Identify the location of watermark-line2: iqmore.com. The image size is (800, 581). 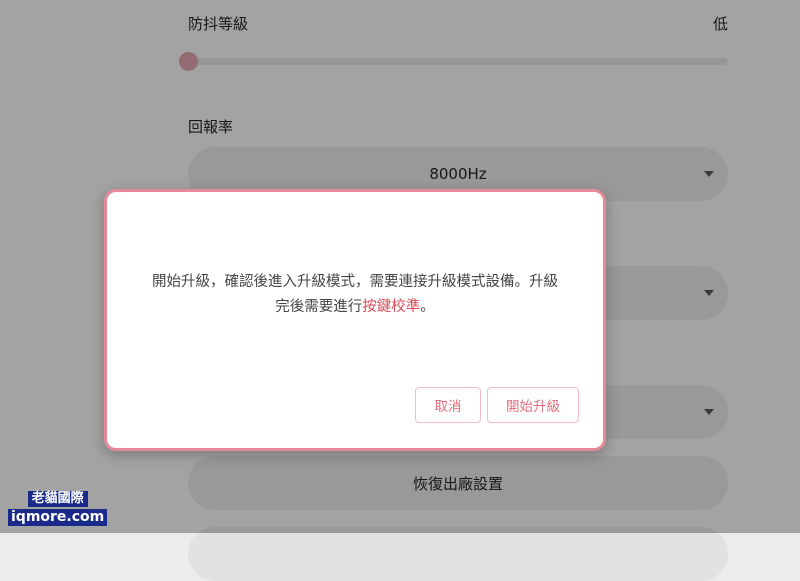
(58, 517).